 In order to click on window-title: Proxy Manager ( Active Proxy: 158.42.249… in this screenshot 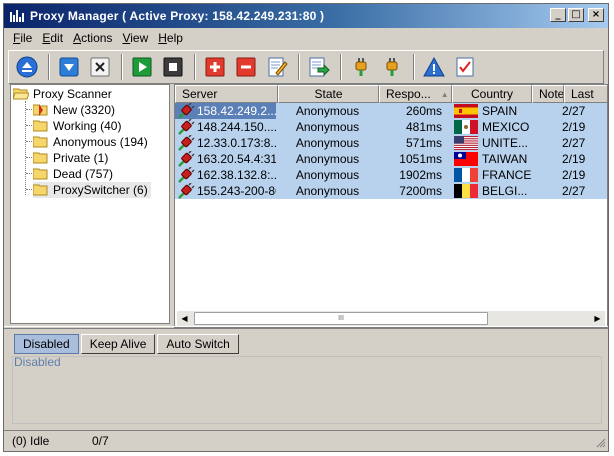, I will do `click(177, 16)`.